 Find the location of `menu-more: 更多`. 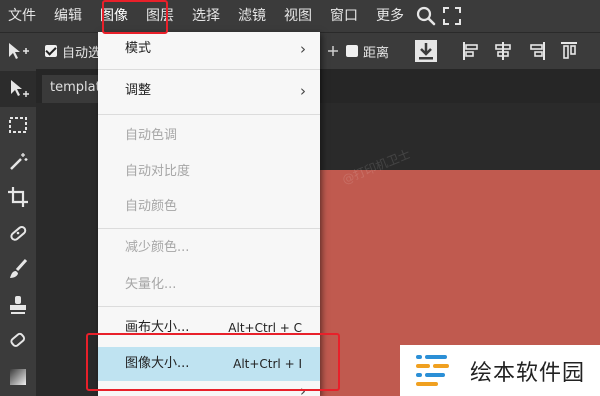

menu-more: 更多 is located at coordinates (390, 16).